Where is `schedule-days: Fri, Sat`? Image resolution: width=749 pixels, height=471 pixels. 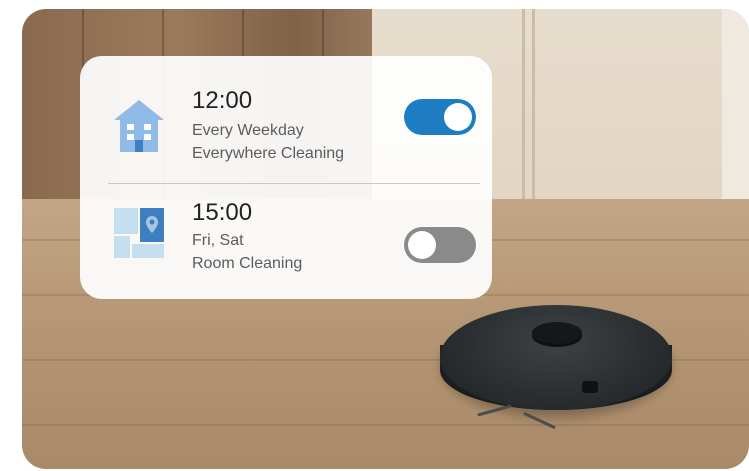 schedule-days: Fri, Sat is located at coordinates (218, 240).